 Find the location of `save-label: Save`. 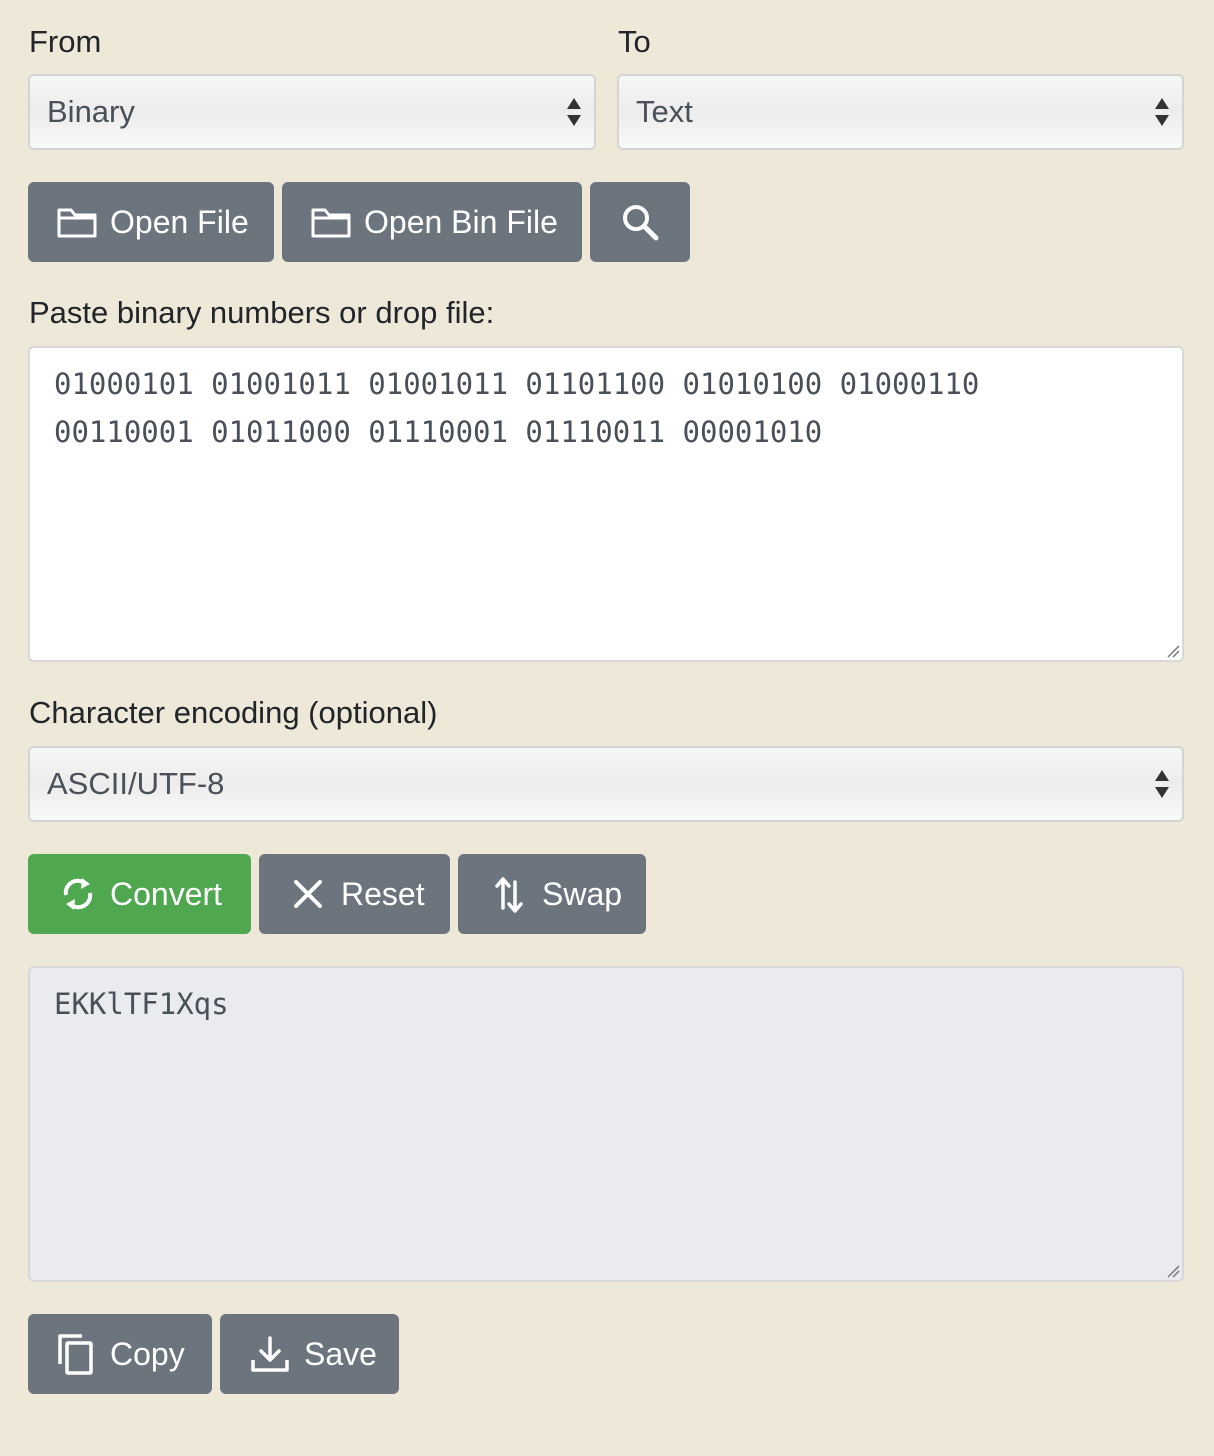

save-label: Save is located at coordinates (340, 1353).